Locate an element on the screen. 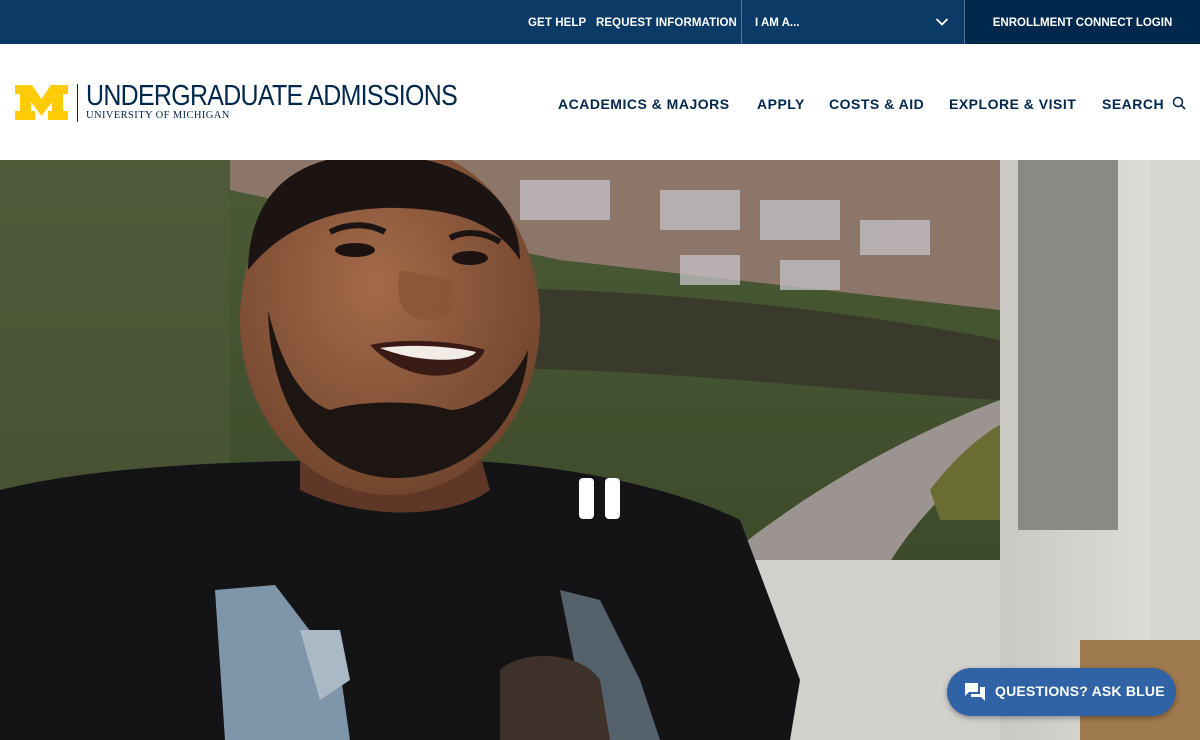 This screenshot has width=1200, height=740. chat-icon is located at coordinates (975, 692).